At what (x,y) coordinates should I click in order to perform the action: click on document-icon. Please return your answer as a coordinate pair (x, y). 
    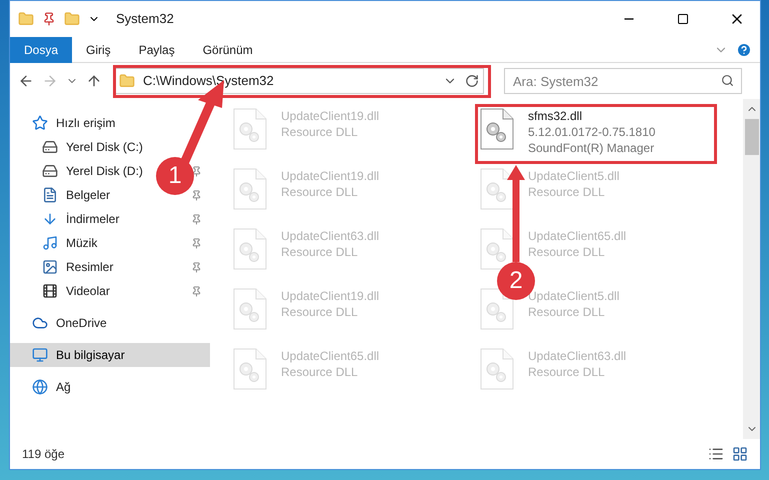
    Looking at the image, I should click on (50, 195).